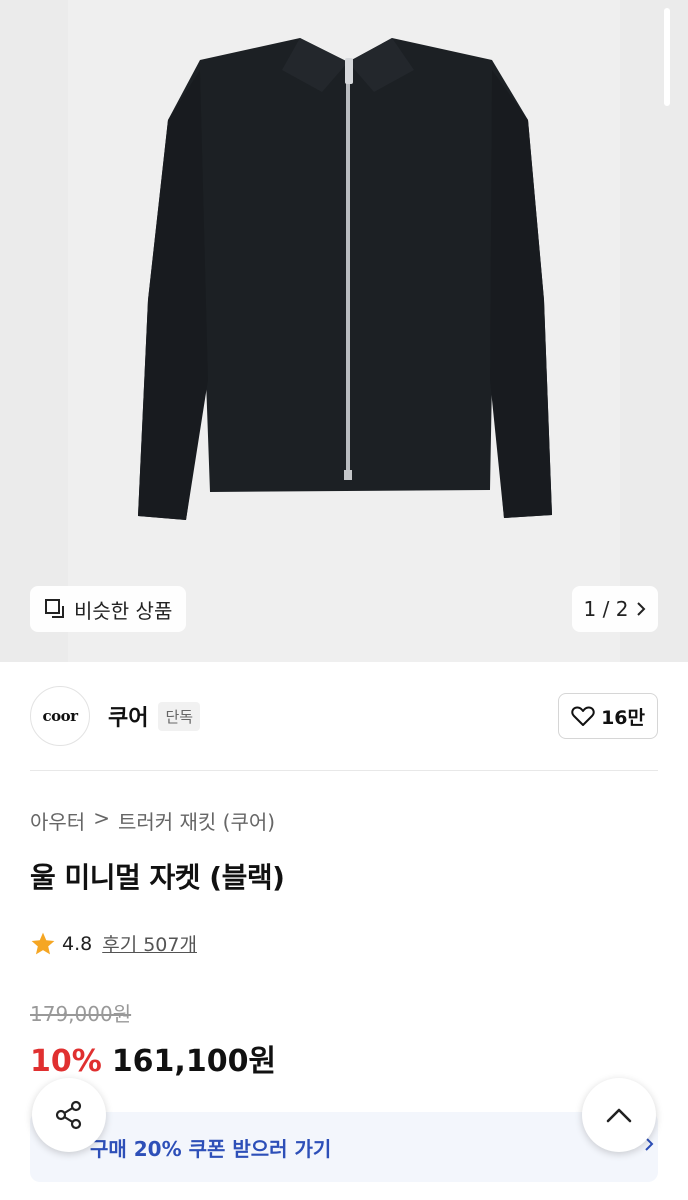  I want to click on brand-logo-text: coor, so click(60, 716).